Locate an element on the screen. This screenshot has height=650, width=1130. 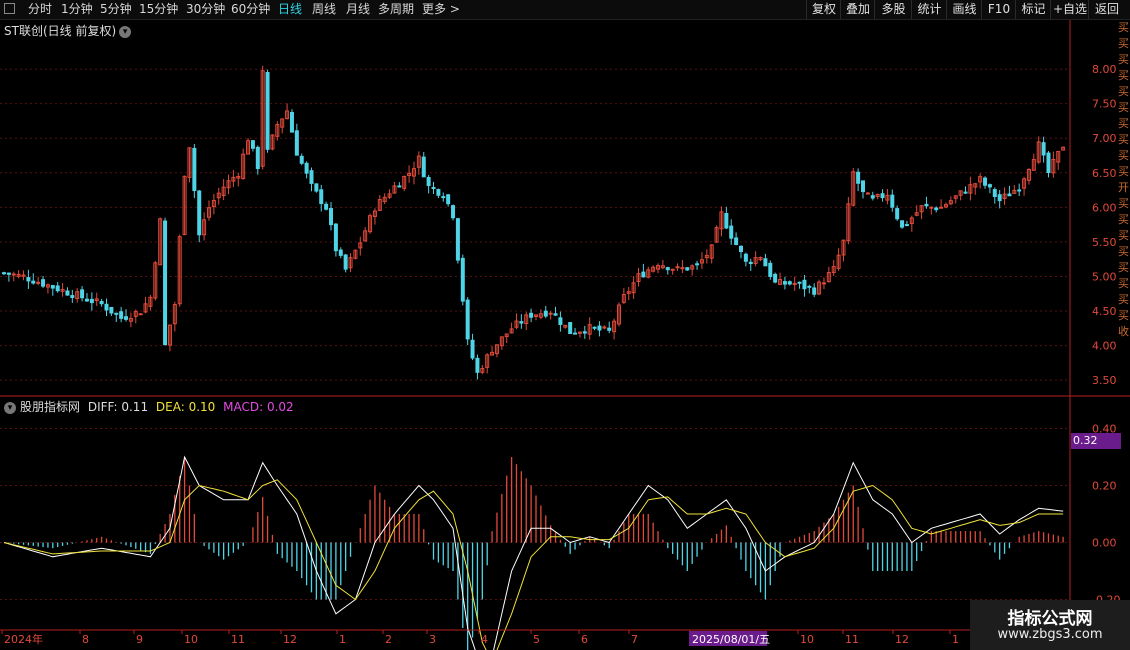
indicator-title: ▾ 股朋指标网 DIFF: 0.11 DEA: 0.10 MACD: 0.02 is located at coordinates (149, 406).